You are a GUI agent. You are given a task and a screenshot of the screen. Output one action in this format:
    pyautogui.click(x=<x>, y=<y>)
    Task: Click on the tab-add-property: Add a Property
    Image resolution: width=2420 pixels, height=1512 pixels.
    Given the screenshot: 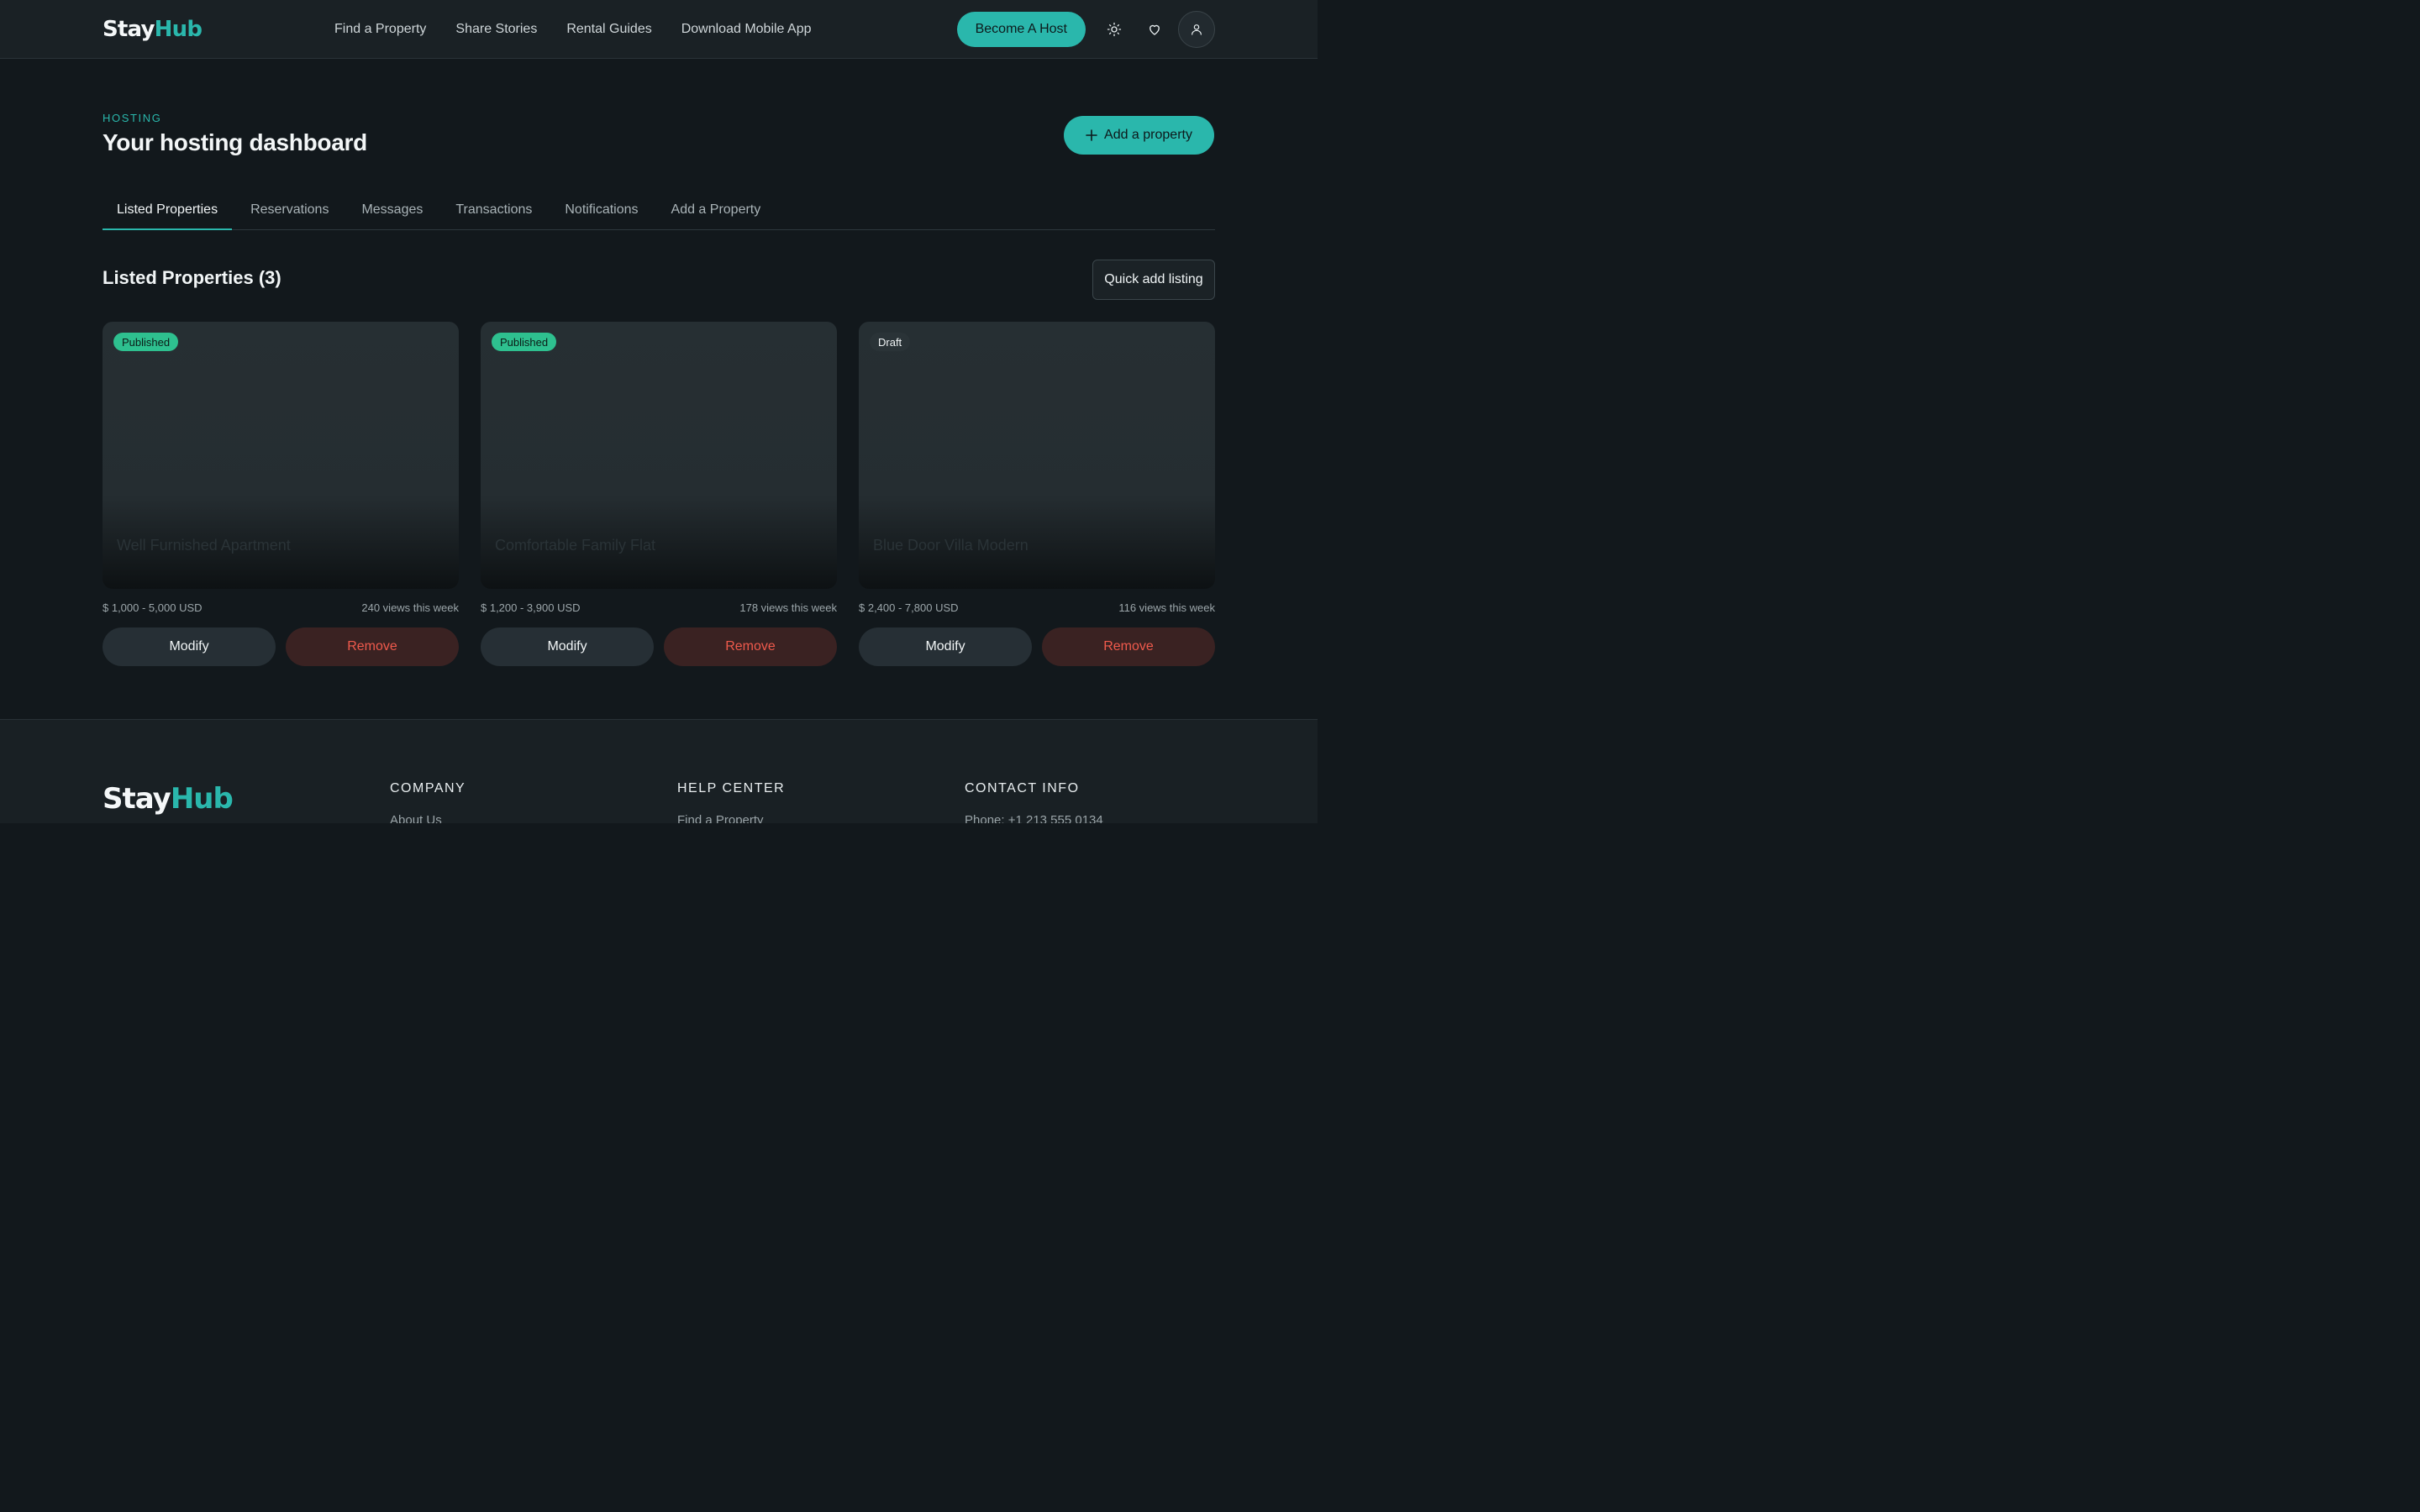 What is the action you would take?
    pyautogui.click(x=717, y=210)
    